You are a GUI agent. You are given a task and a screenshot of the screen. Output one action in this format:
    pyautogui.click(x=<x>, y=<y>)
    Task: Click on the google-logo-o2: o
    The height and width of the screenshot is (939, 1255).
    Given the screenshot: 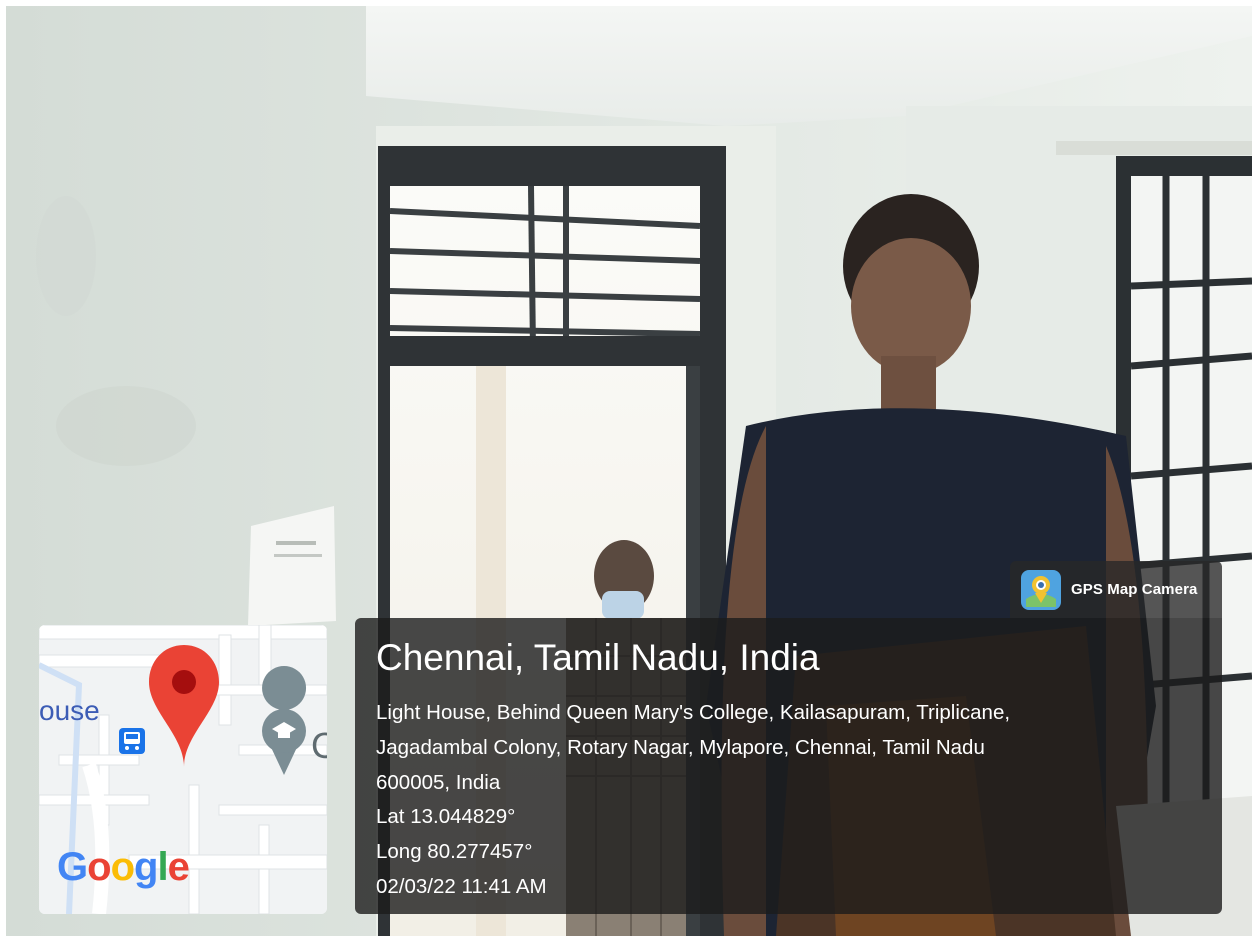 What is the action you would take?
    pyautogui.click(x=122, y=867)
    